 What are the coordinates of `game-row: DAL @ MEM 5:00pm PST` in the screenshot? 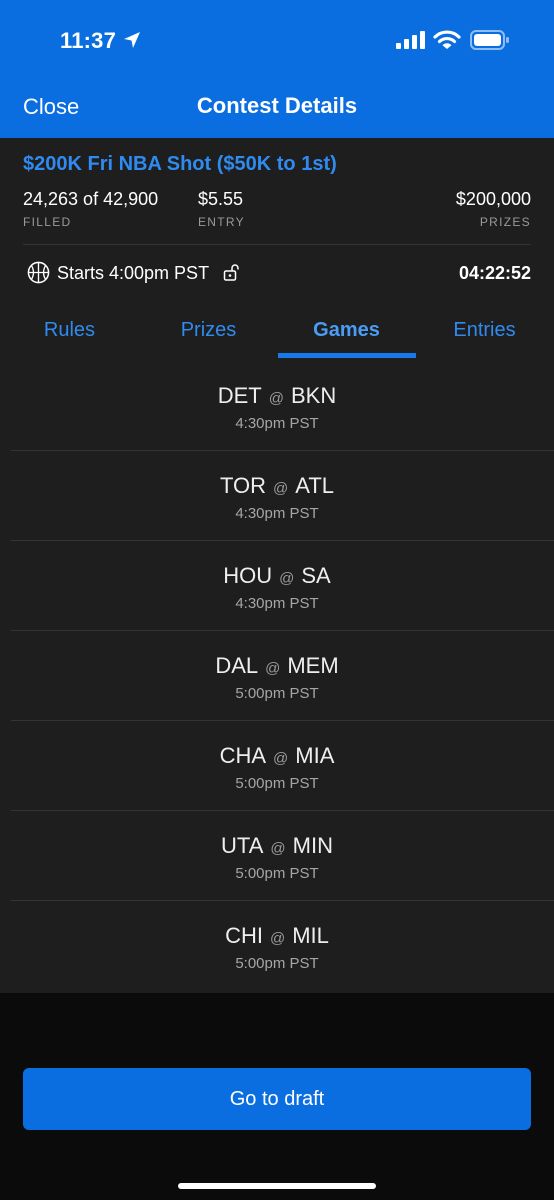 It's located at (277, 676).